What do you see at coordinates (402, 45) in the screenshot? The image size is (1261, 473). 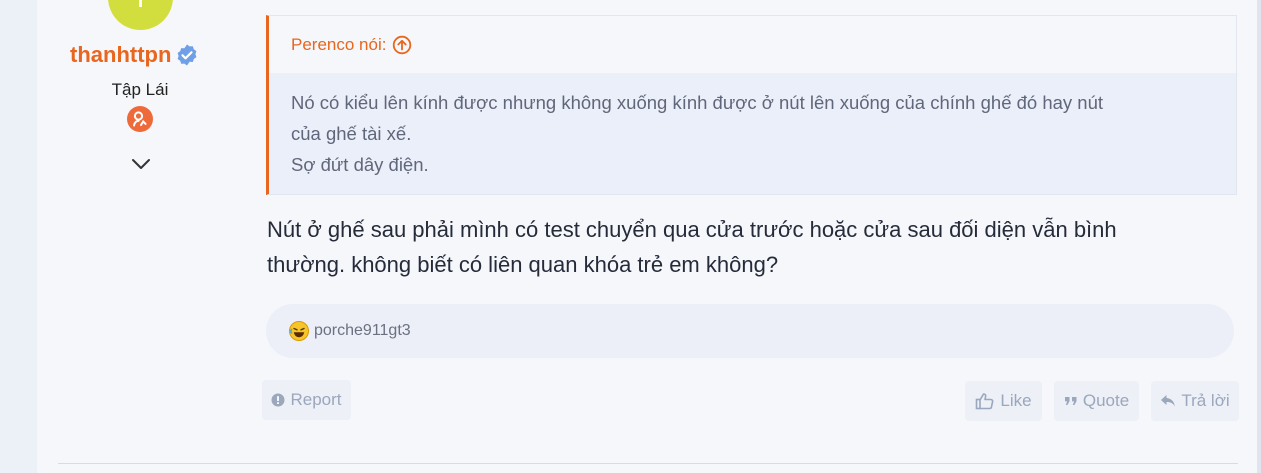 I see `arrow-up-circle-icon` at bounding box center [402, 45].